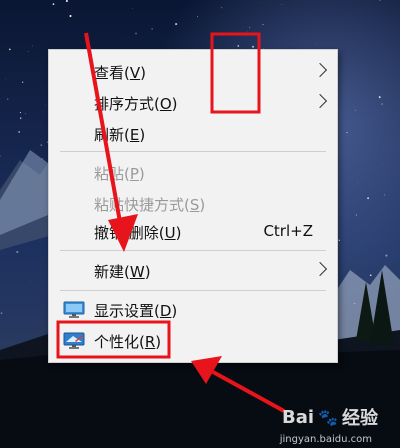 This screenshot has height=448, width=400. What do you see at coordinates (74, 309) in the screenshot?
I see `display-settings-icon` at bounding box center [74, 309].